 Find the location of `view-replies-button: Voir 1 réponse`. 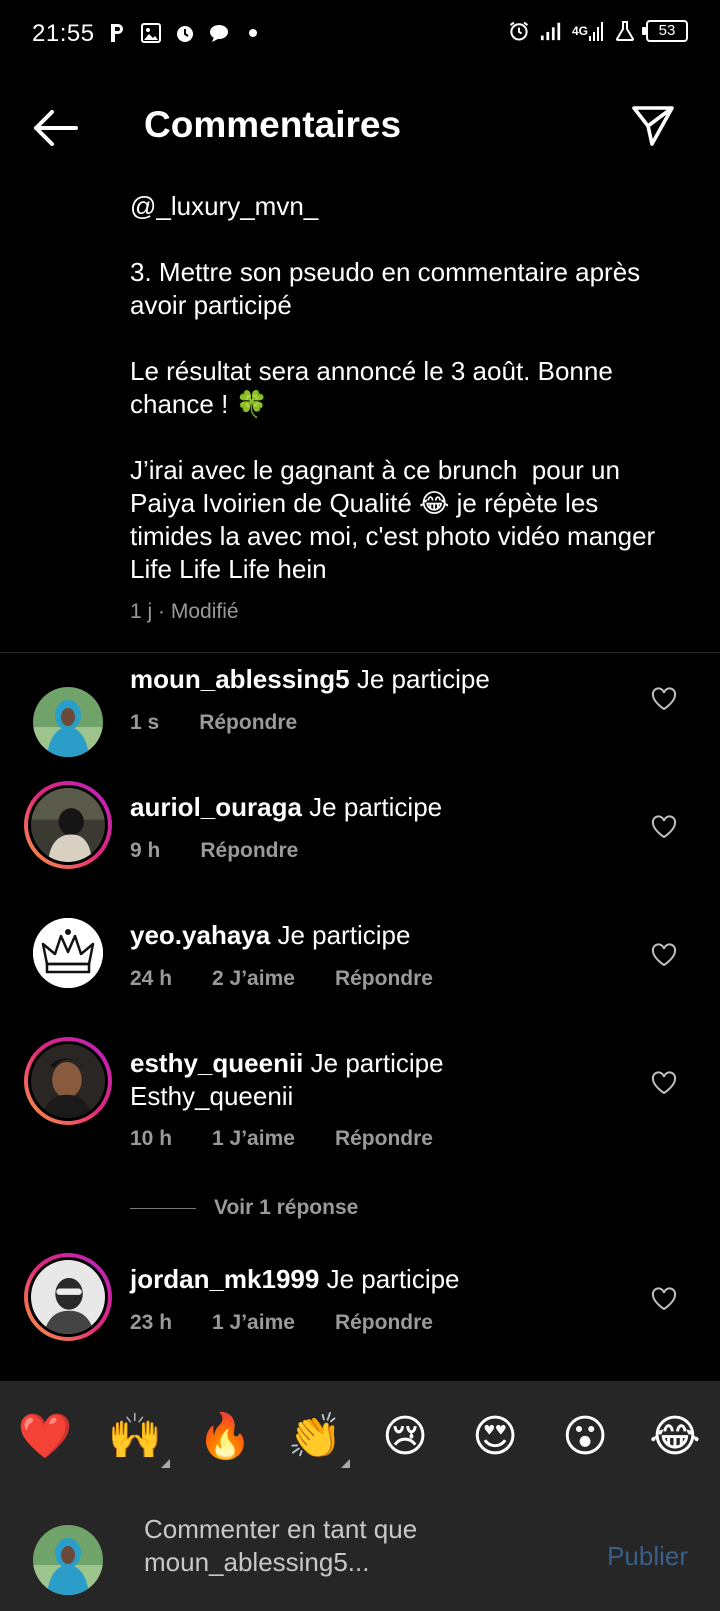

view-replies-button: Voir 1 réponse is located at coordinates (244, 1208).